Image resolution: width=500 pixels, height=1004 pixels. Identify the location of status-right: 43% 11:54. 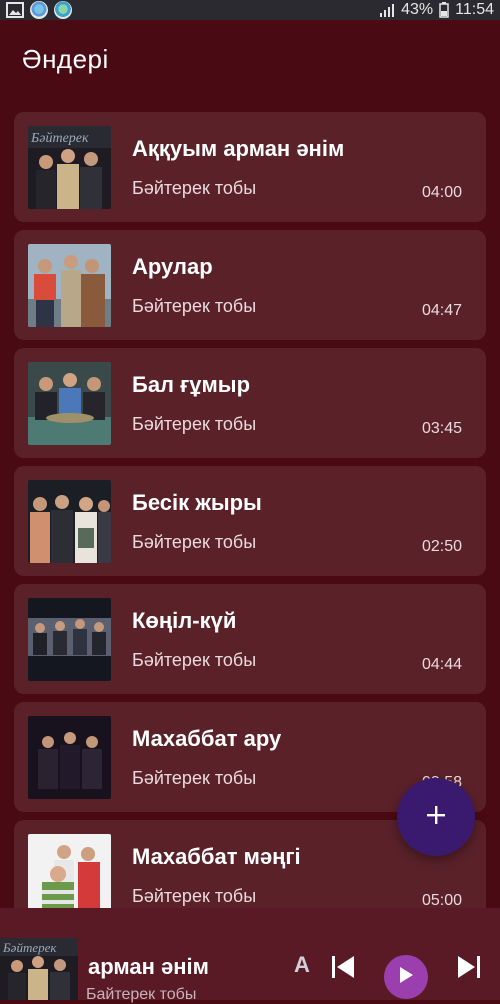
(436, 10).